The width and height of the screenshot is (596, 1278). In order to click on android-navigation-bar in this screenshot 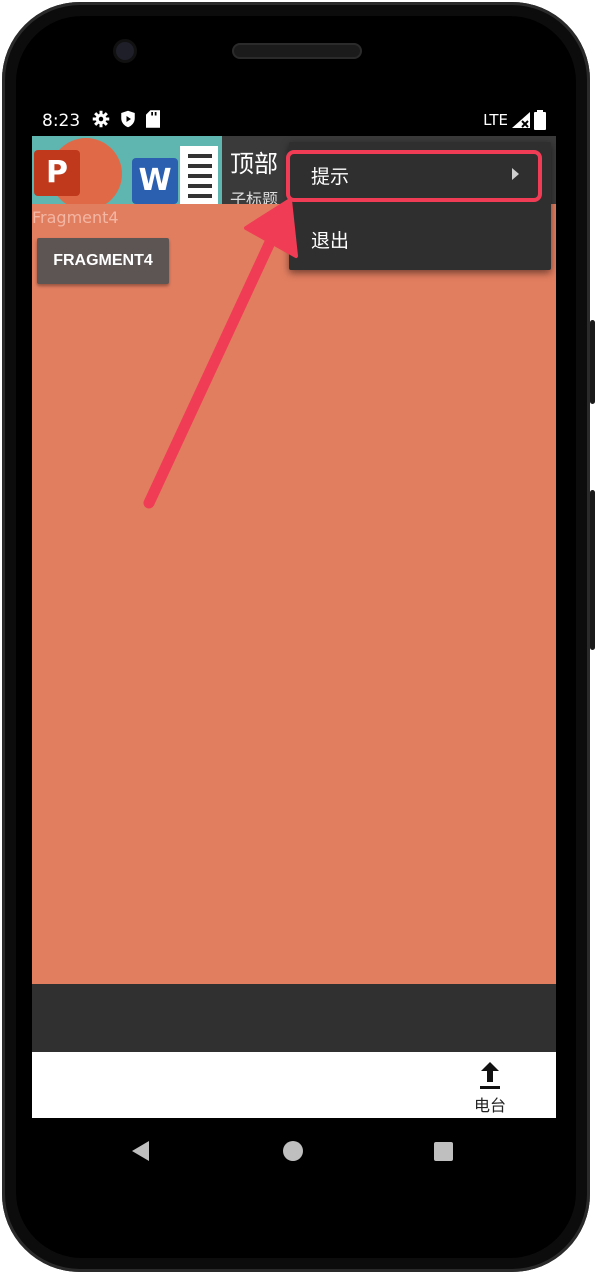, I will do `click(298, 1153)`.